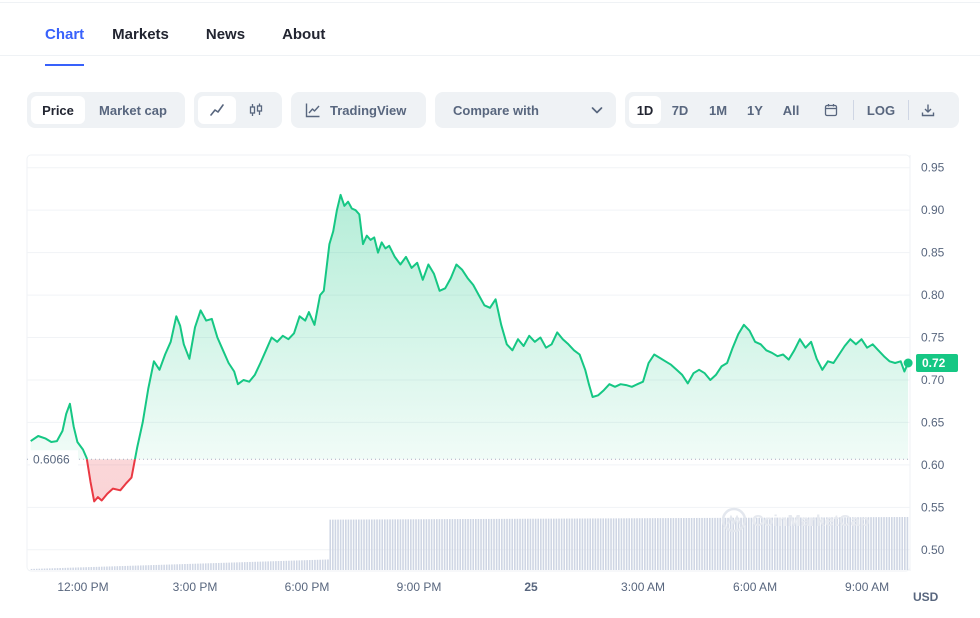 The image size is (980, 618). What do you see at coordinates (307, 587) in the screenshot?
I see `x-tick-label: 6:00 PM` at bounding box center [307, 587].